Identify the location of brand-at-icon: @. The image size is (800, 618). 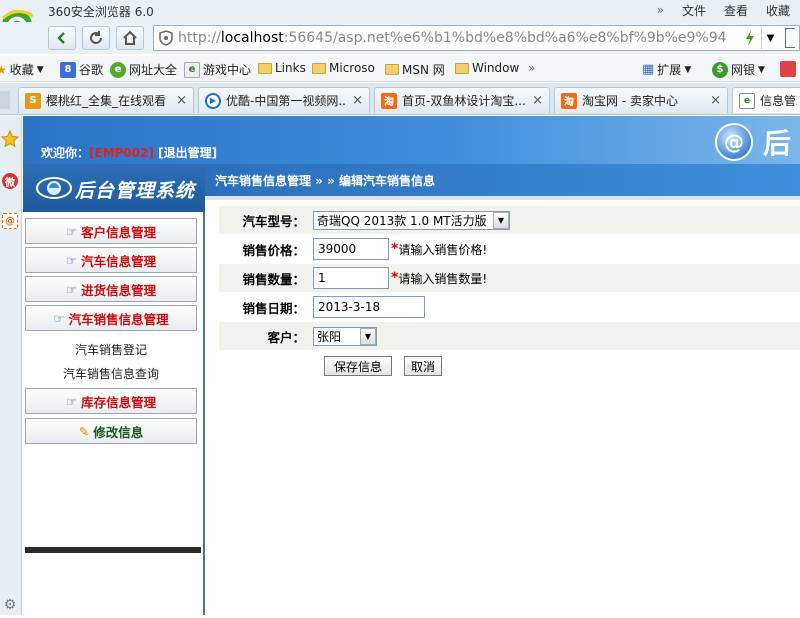
(734, 142).